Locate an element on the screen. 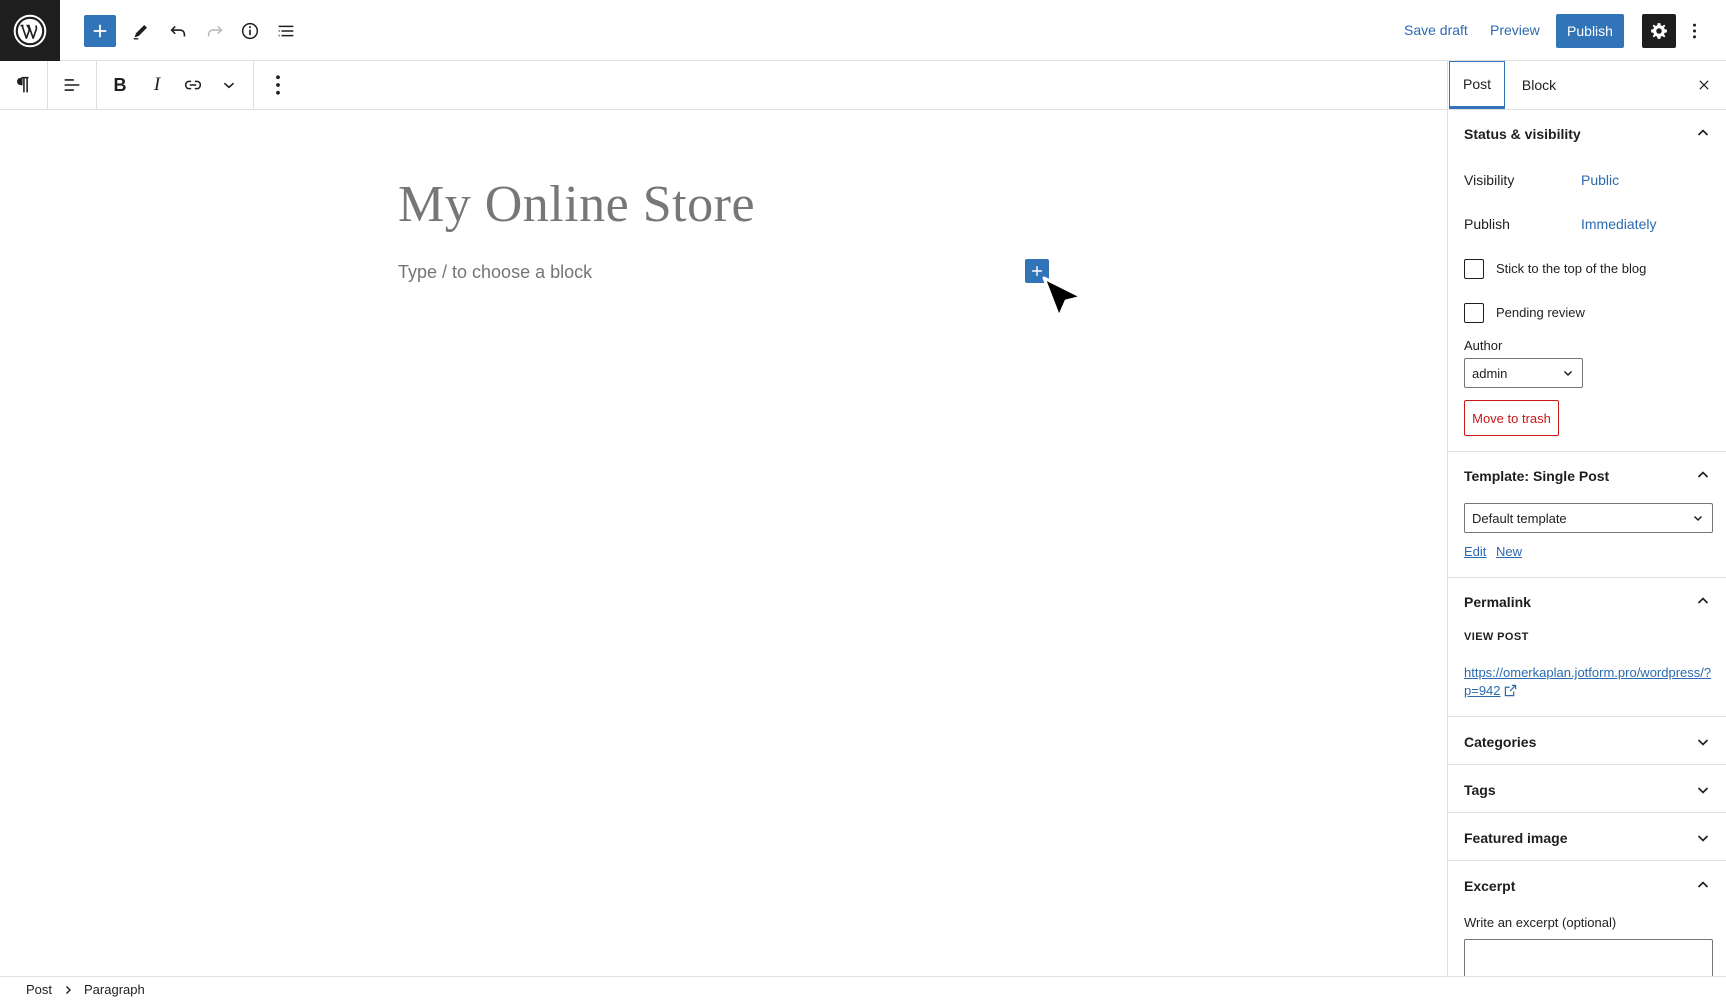  bold-button: B is located at coordinates (120, 85).